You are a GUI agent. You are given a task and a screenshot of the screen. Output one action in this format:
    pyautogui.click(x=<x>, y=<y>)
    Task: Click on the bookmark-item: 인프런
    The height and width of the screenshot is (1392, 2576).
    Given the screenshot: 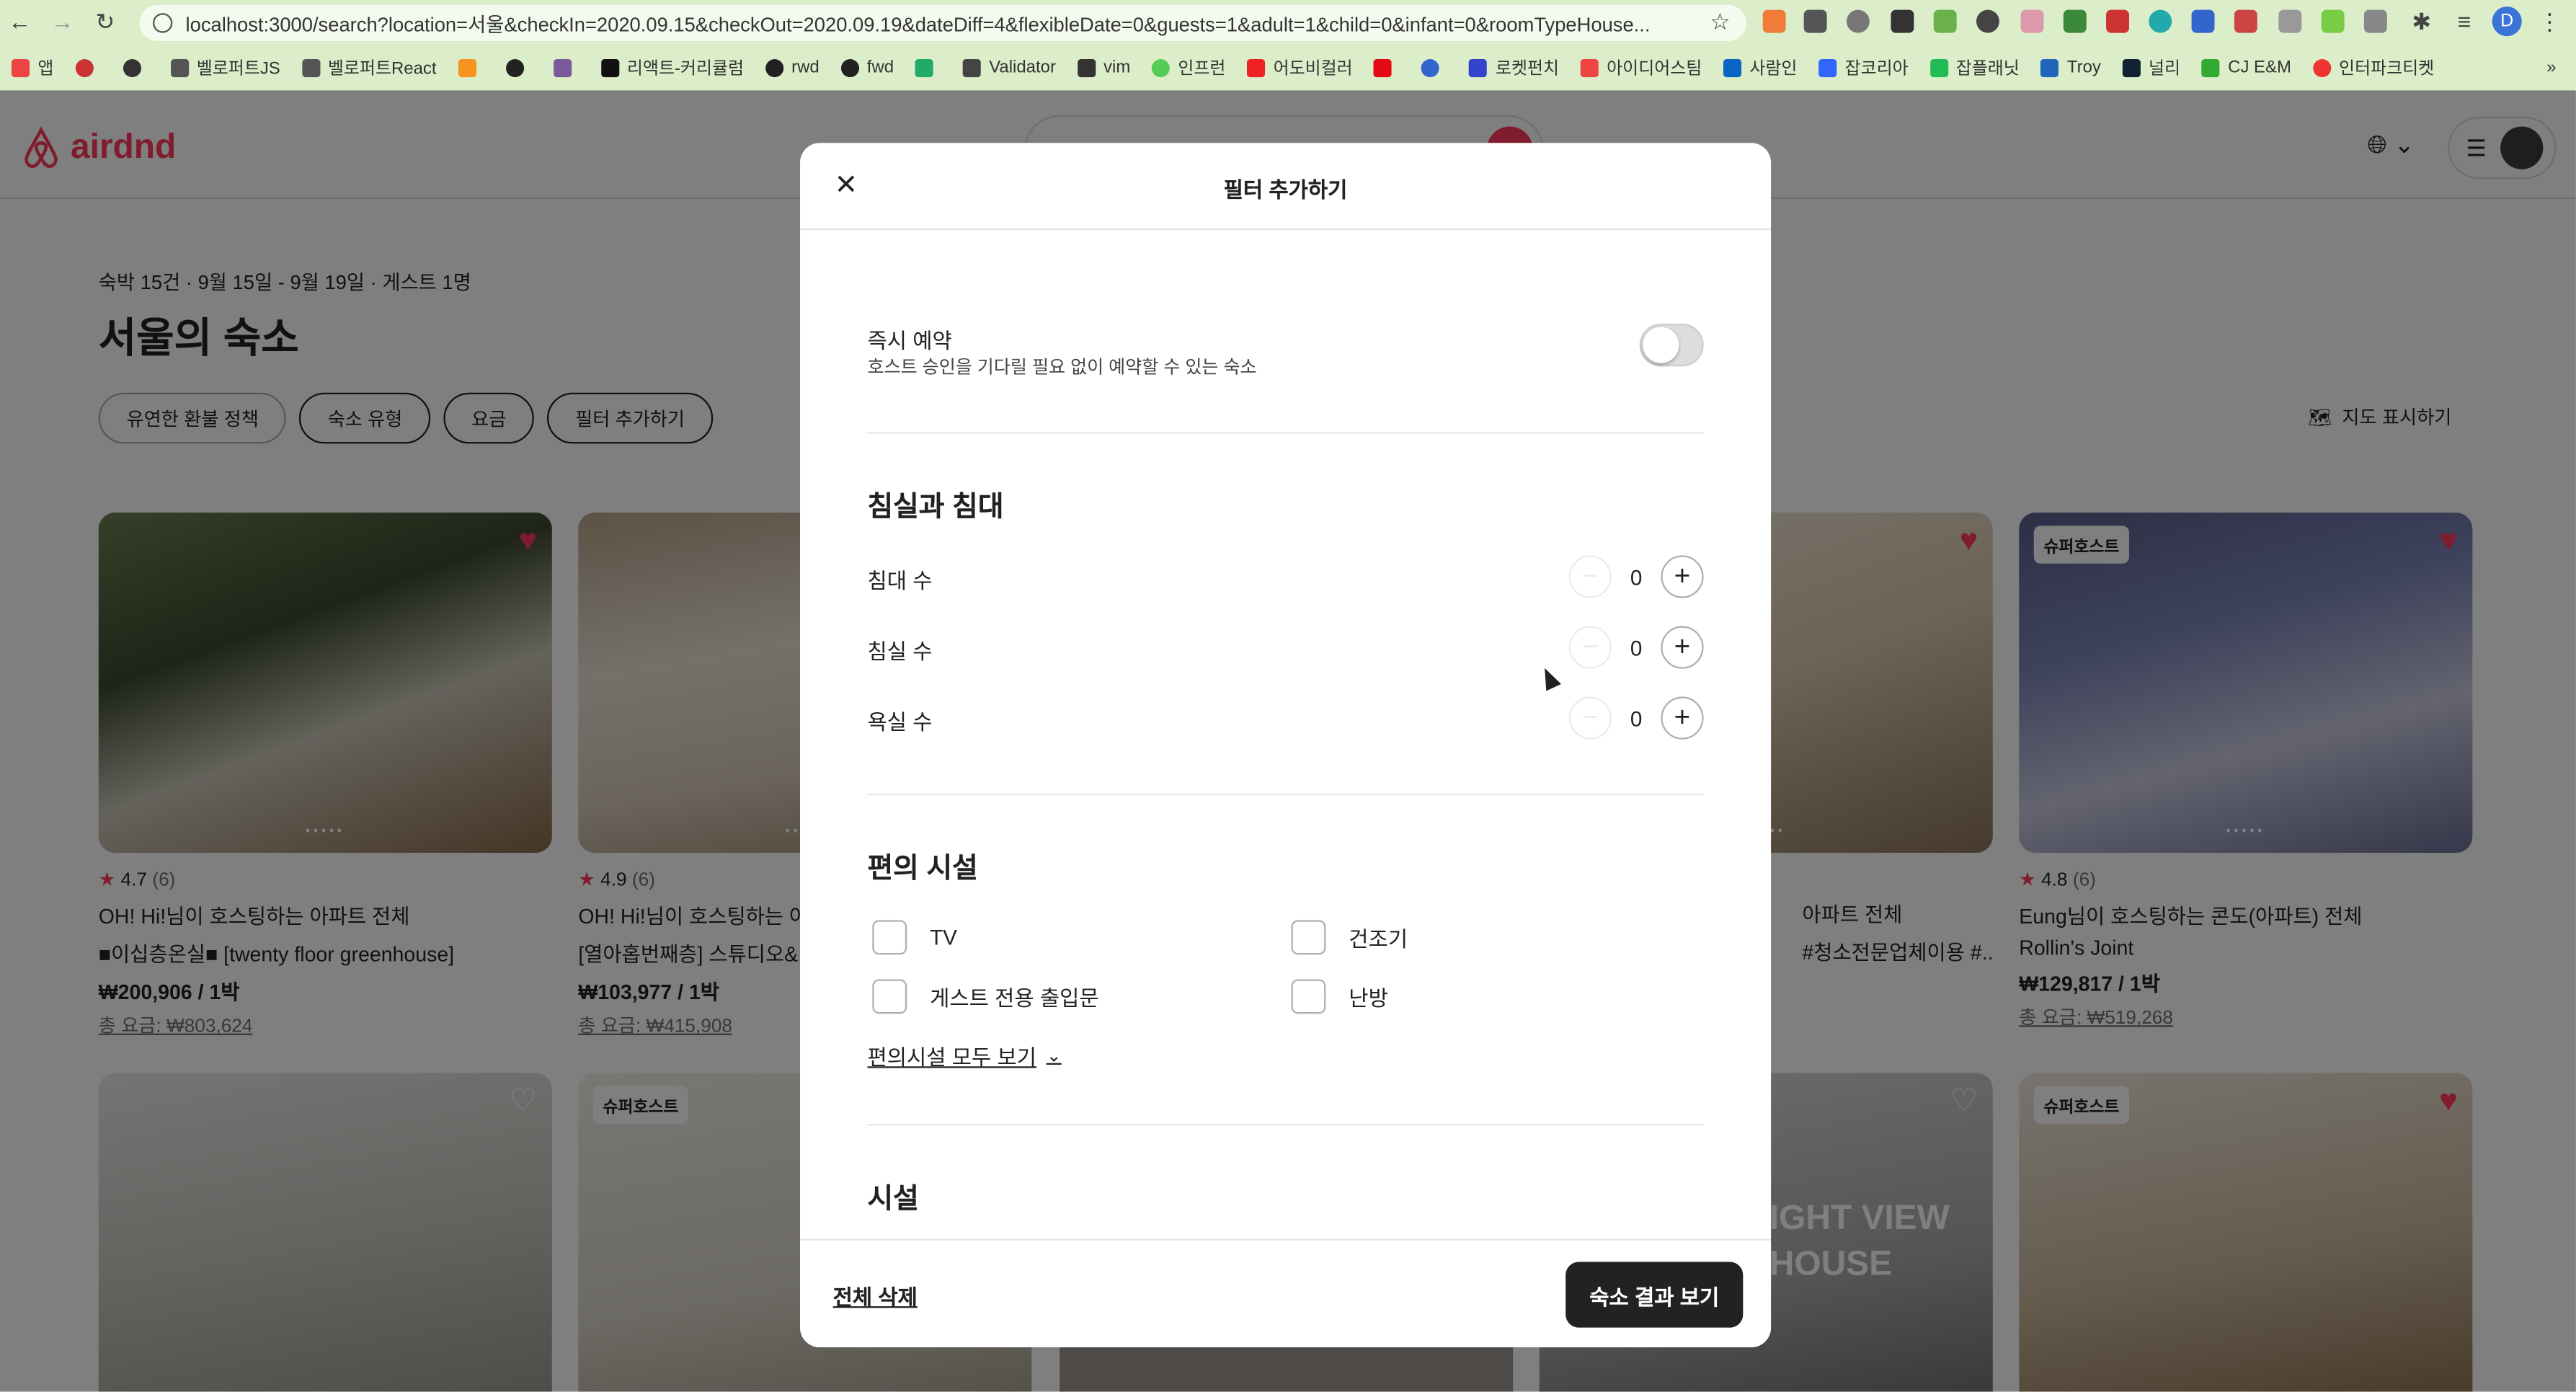 What is the action you would take?
    pyautogui.click(x=1188, y=67)
    